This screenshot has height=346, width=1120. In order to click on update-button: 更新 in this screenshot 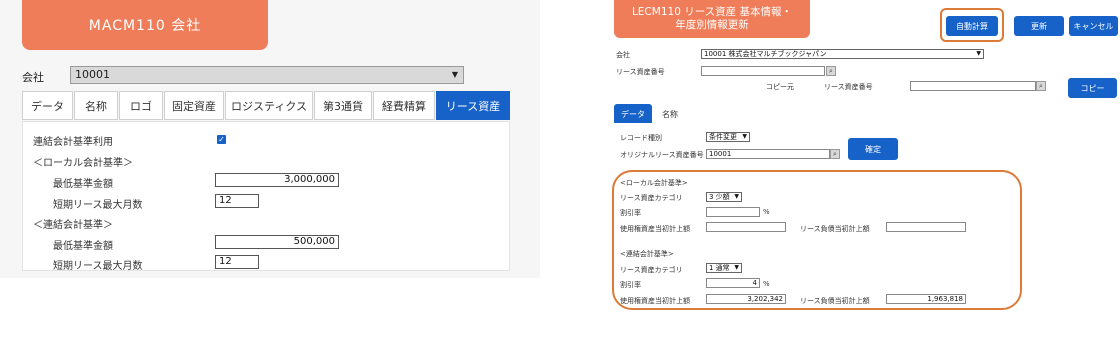, I will do `click(1039, 26)`.